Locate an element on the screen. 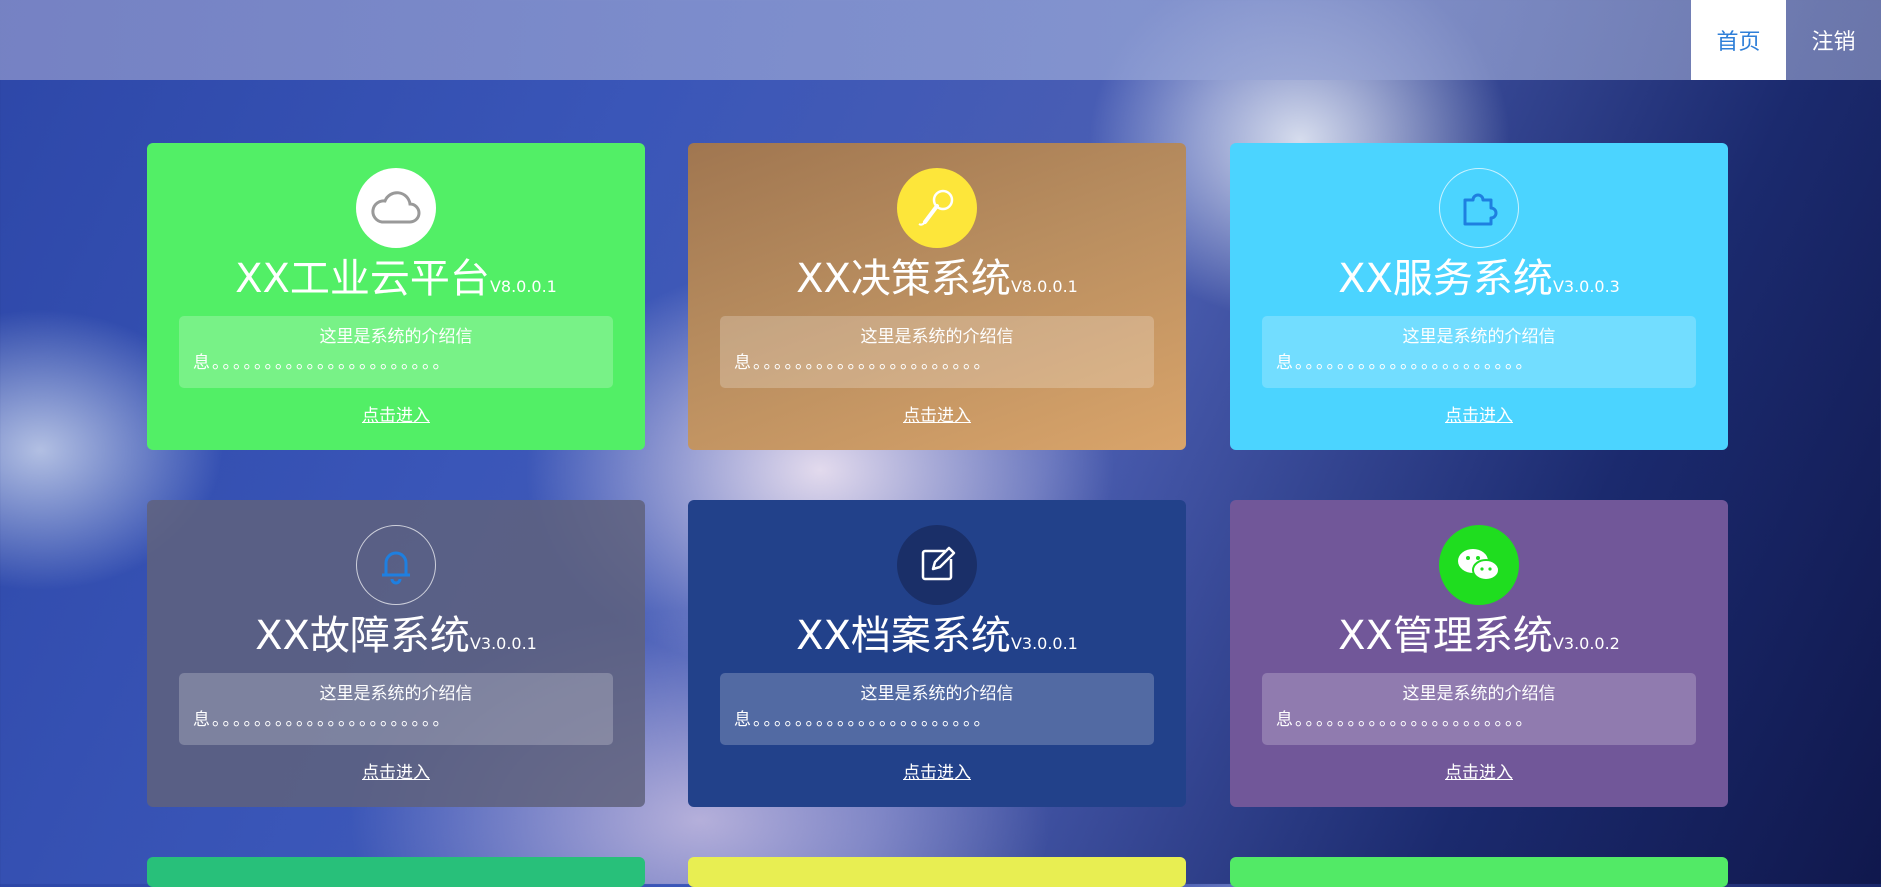 The height and width of the screenshot is (887, 1881). system-title: XX决策系统V8.0.0.1 is located at coordinates (937, 279).